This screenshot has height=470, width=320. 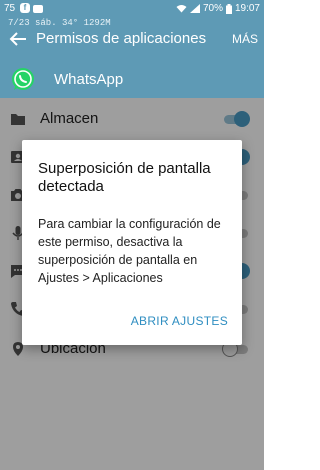 I want to click on wifi-icon, so click(x=181, y=9).